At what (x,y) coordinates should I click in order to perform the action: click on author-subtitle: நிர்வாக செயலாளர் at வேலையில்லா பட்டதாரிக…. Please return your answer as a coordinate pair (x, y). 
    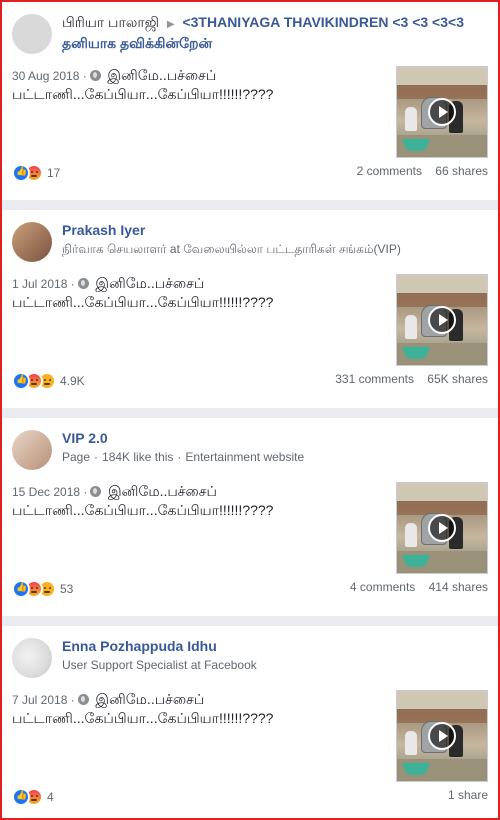
    Looking at the image, I should click on (231, 249).